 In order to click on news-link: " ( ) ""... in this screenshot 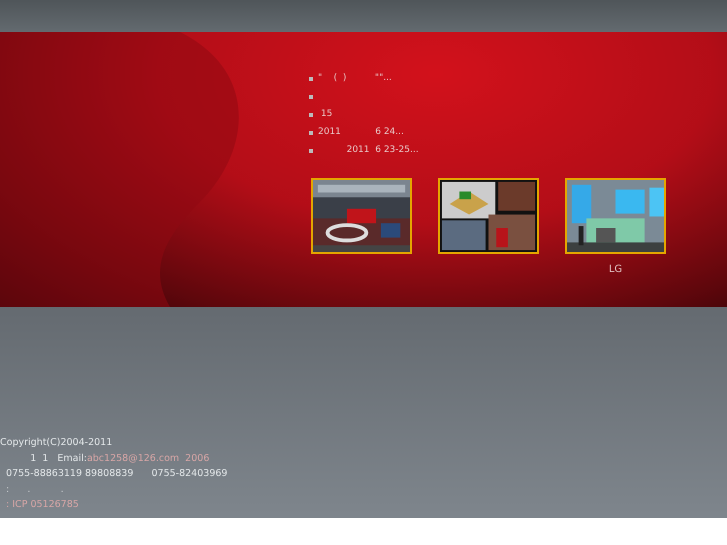, I will do `click(355, 79)`.